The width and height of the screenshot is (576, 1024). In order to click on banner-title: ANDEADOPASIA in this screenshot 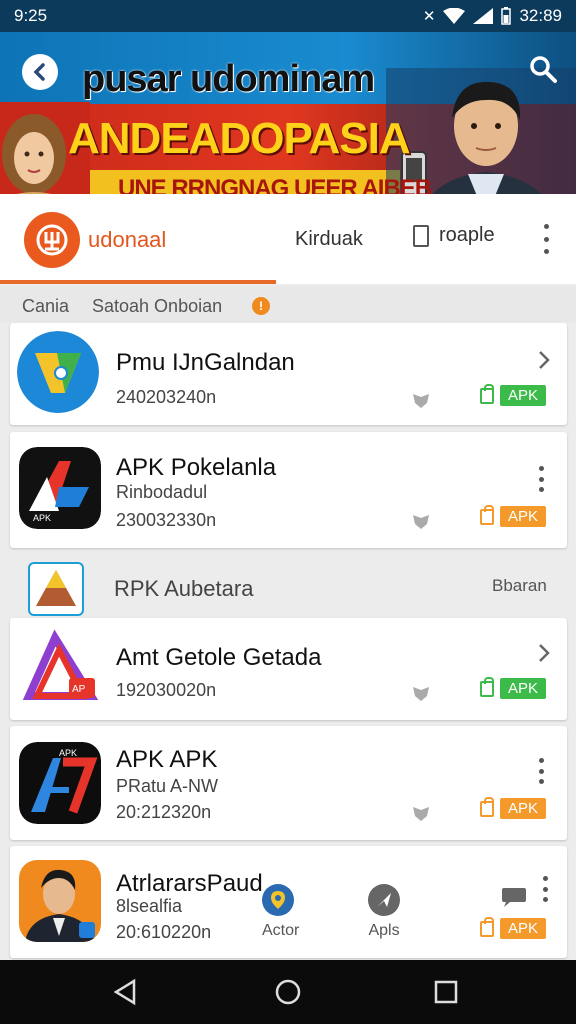, I will do `click(239, 138)`.